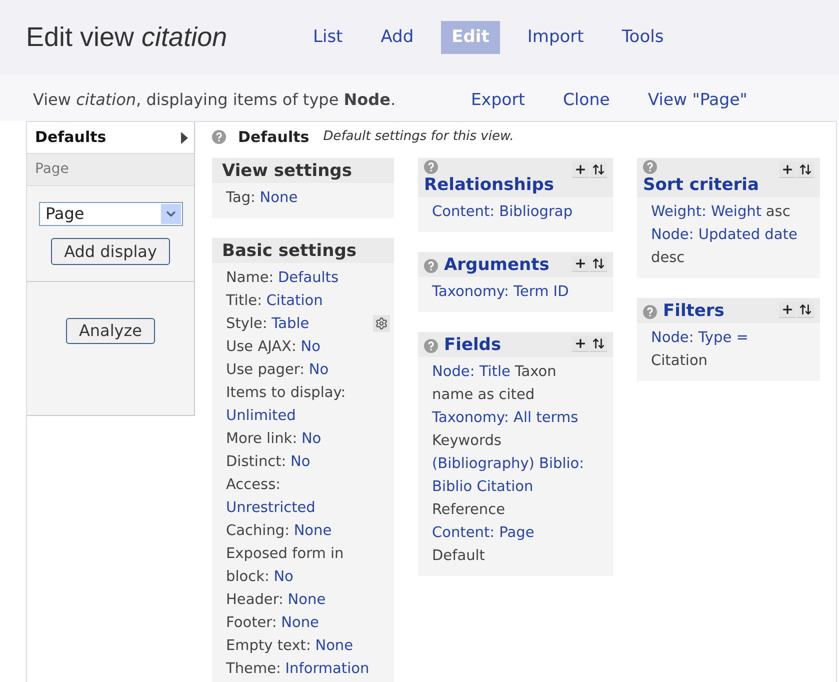 This screenshot has width=839, height=682. Describe the element at coordinates (294, 301) in the screenshot. I see `setting-link: Citation` at that location.